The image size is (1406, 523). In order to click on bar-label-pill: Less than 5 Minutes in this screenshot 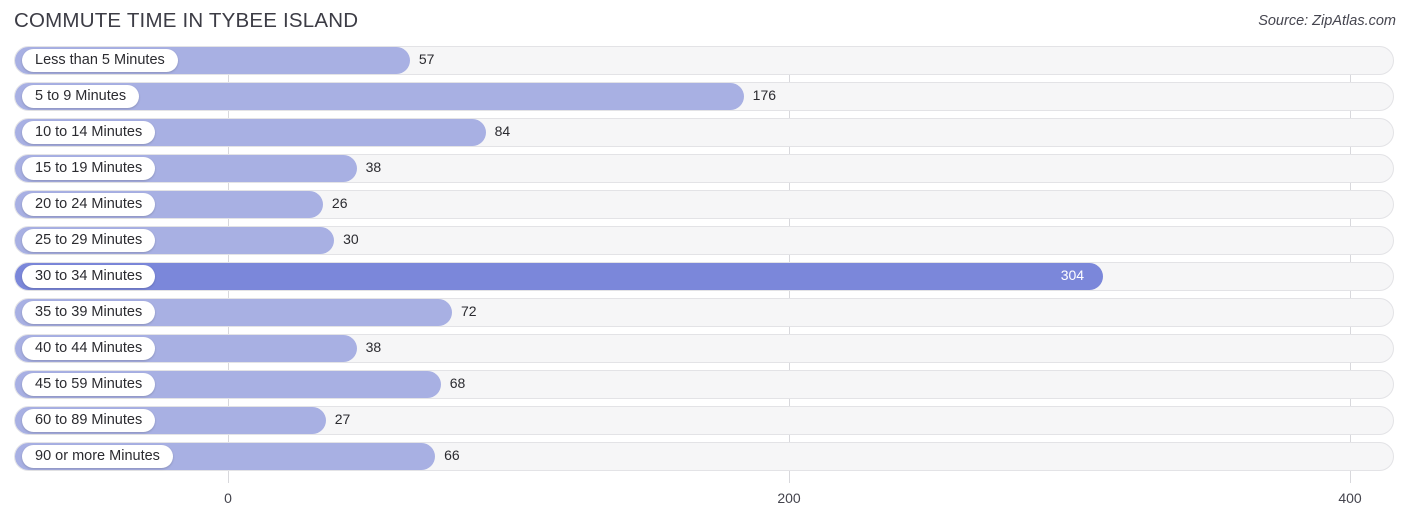, I will do `click(100, 60)`.